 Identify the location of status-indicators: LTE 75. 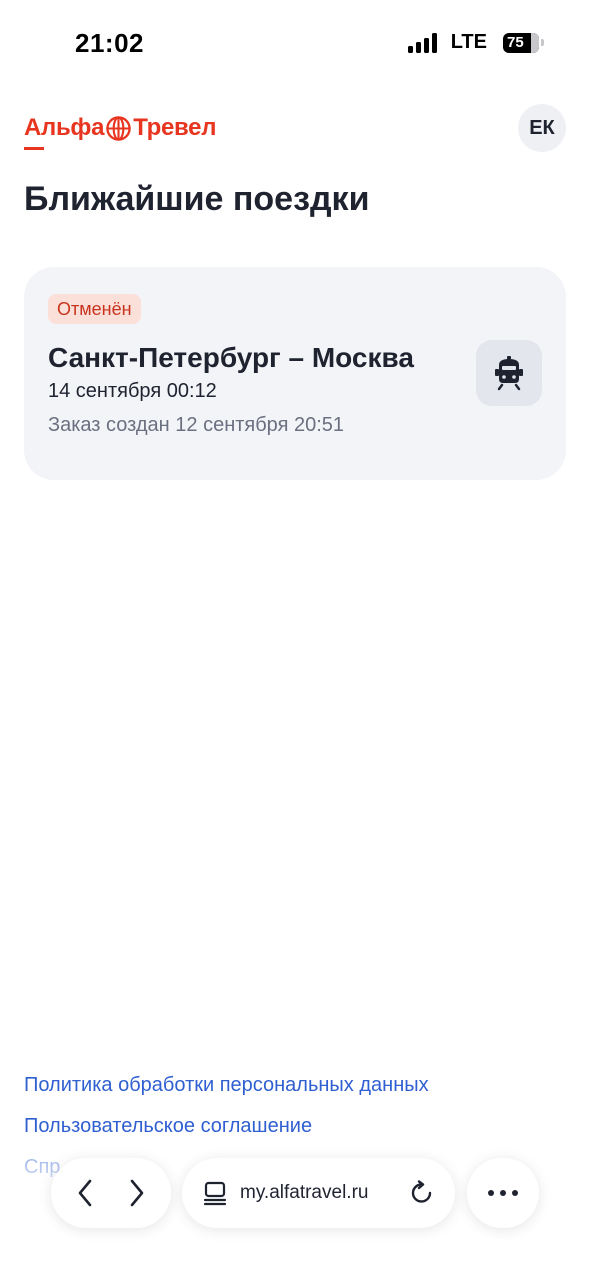
(475, 42).